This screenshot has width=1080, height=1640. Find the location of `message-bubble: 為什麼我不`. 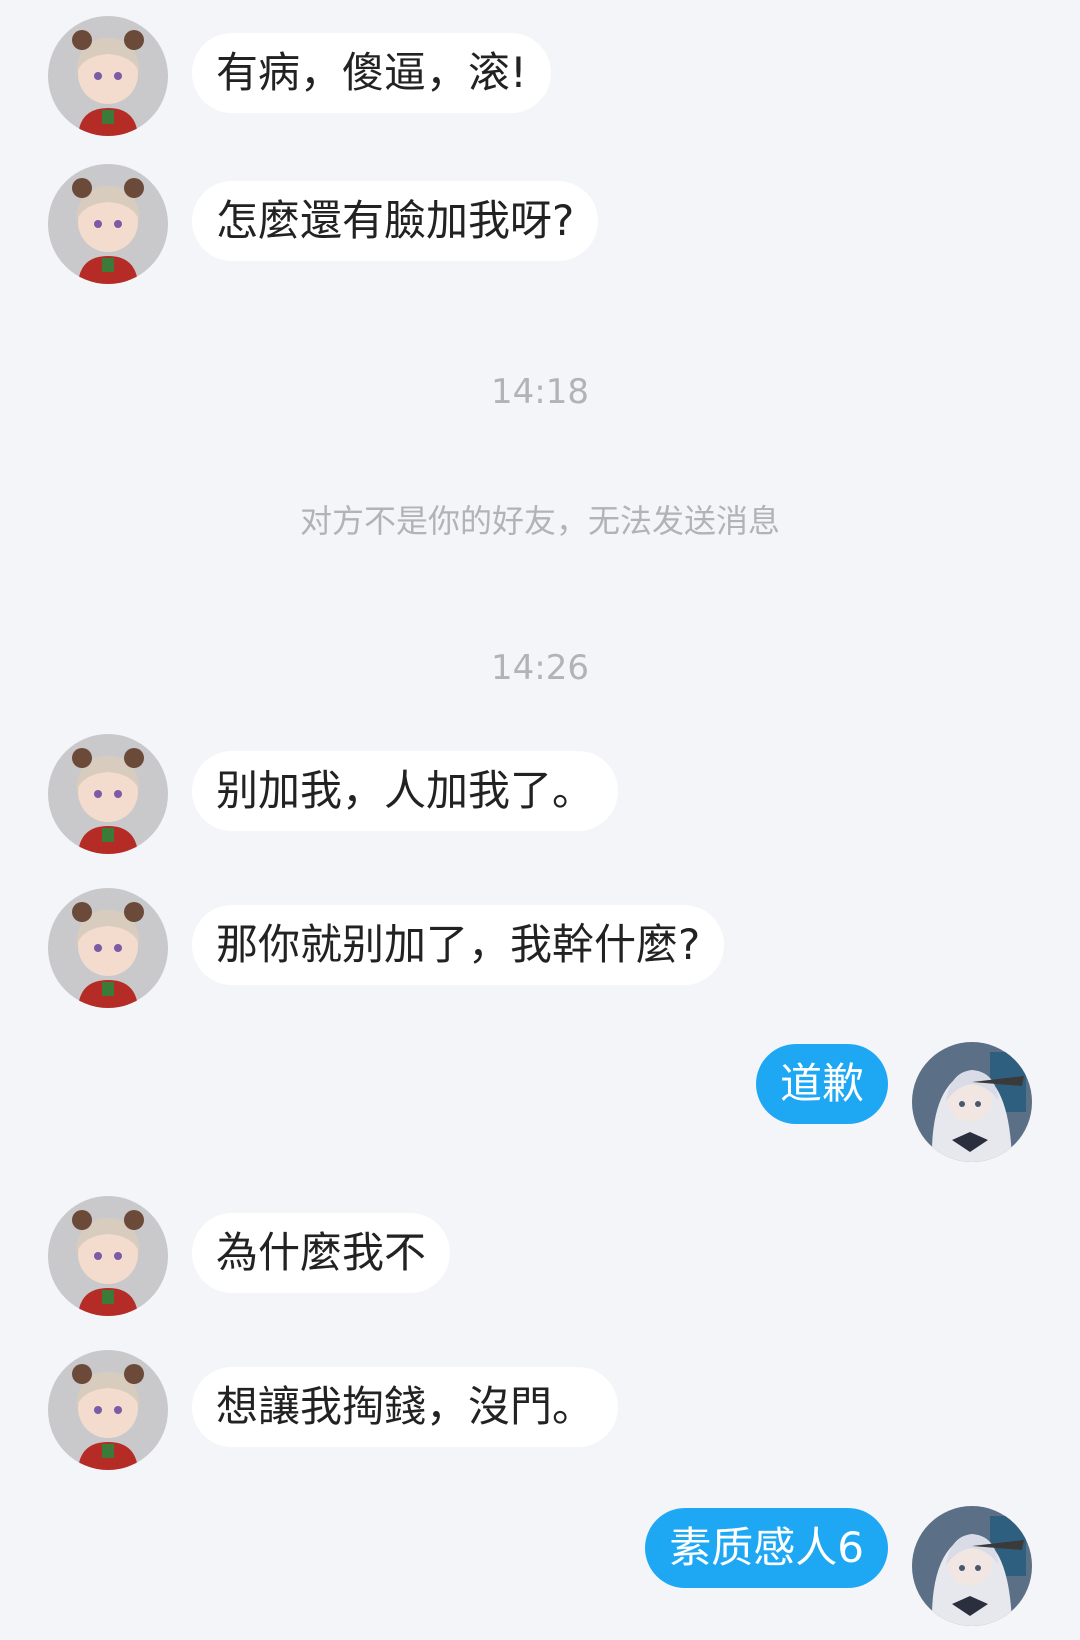

message-bubble: 為什麼我不 is located at coordinates (321, 1253).